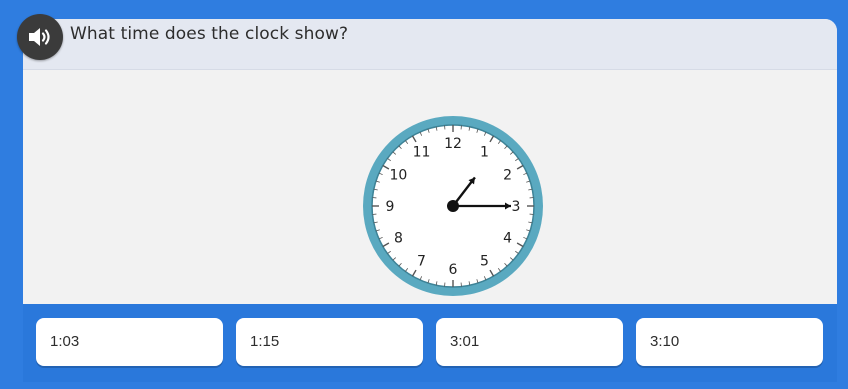 The image size is (848, 389). Describe the element at coordinates (209, 34) in the screenshot. I see `question-text: What time does the clock show?` at that location.